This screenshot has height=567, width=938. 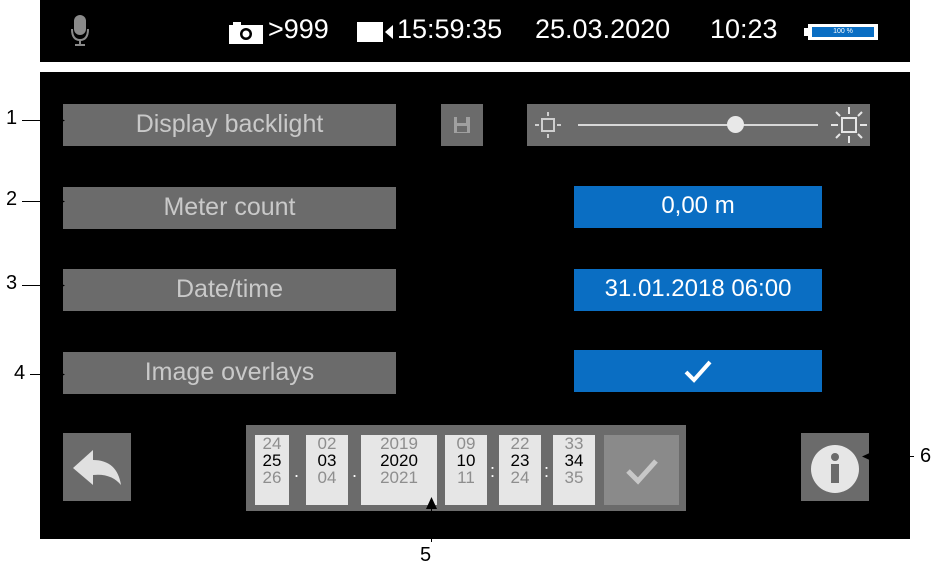 I want to click on callout-2-arrowhead, so click(x=59, y=201).